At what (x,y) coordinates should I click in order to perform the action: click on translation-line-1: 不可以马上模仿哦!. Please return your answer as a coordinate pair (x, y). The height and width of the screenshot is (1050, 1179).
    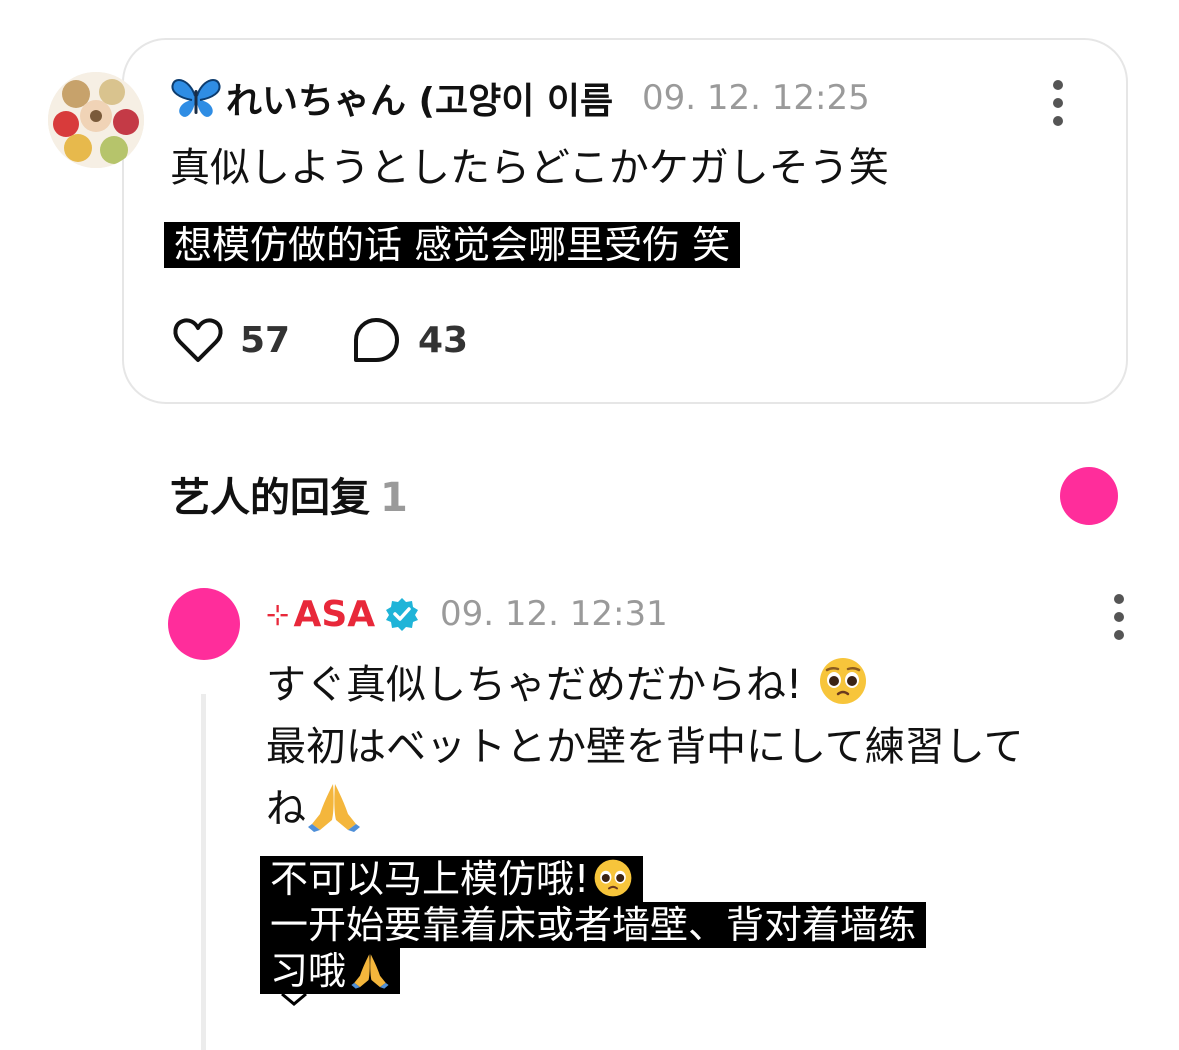
    Looking at the image, I should click on (452, 879).